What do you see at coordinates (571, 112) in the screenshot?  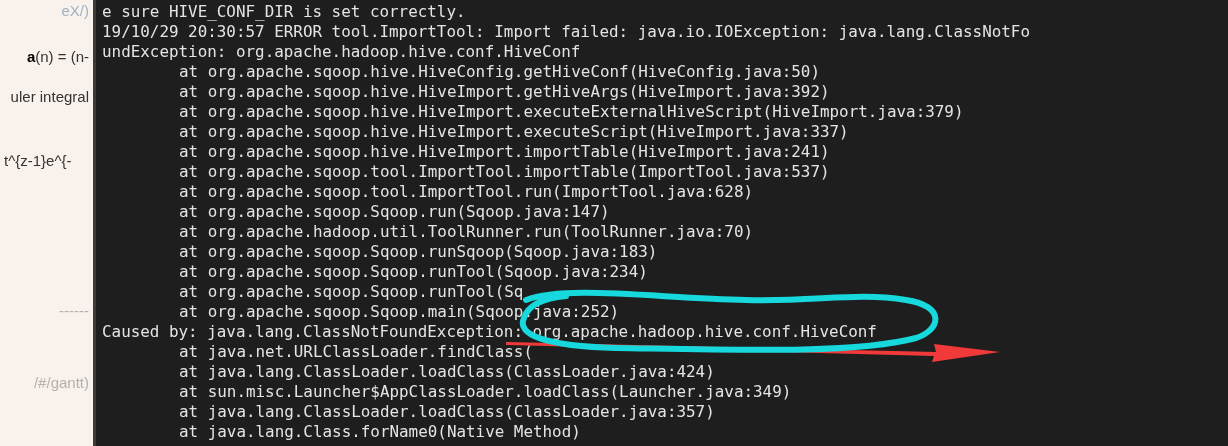 I see `stack-frame-line: at org.apache.sqoop.hive.HiveImport.executeExternalHiveScript(HiveImport.java:379)` at bounding box center [571, 112].